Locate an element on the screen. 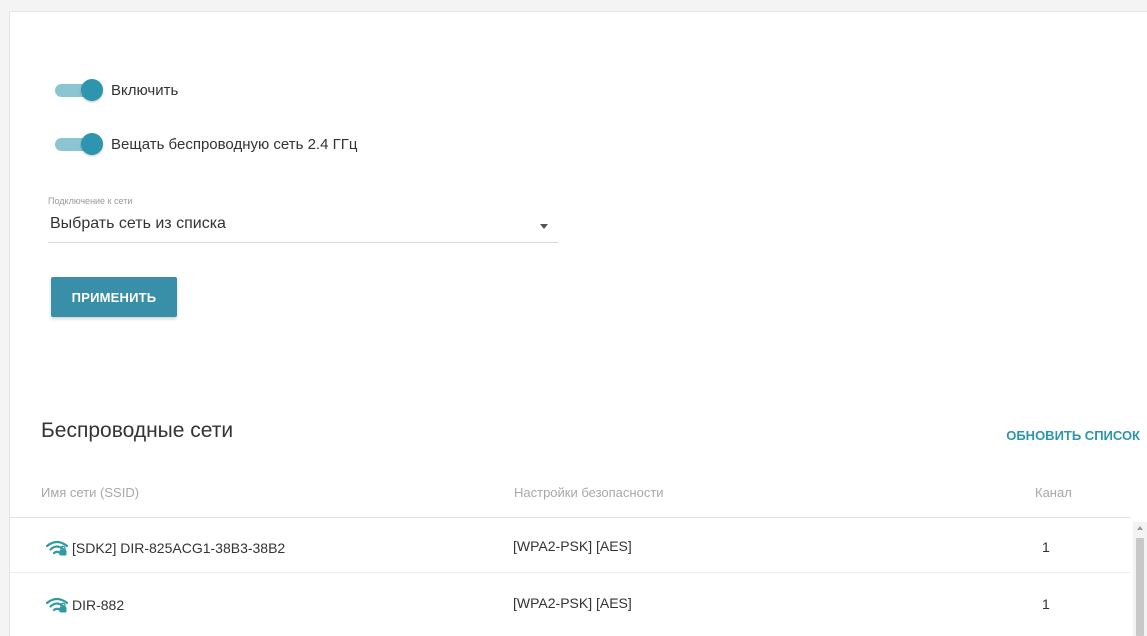 The width and height of the screenshot is (1147, 636). table-row: DIR-882 [WPA2-PSK] [AES] 1 is located at coordinates (570, 605).